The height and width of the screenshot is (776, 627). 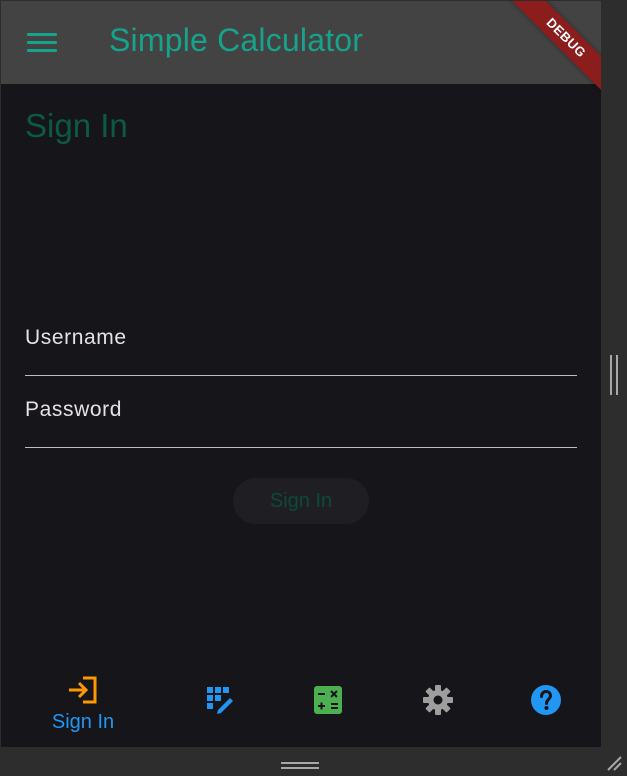 What do you see at coordinates (236, 40) in the screenshot?
I see `app-title: Simple Calculator` at bounding box center [236, 40].